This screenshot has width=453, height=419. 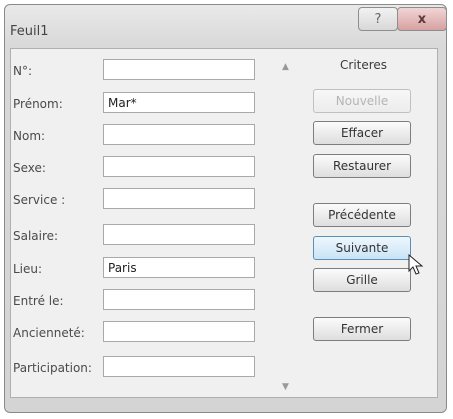 What do you see at coordinates (36, 236) in the screenshot?
I see `label-salaire: Salaire:` at bounding box center [36, 236].